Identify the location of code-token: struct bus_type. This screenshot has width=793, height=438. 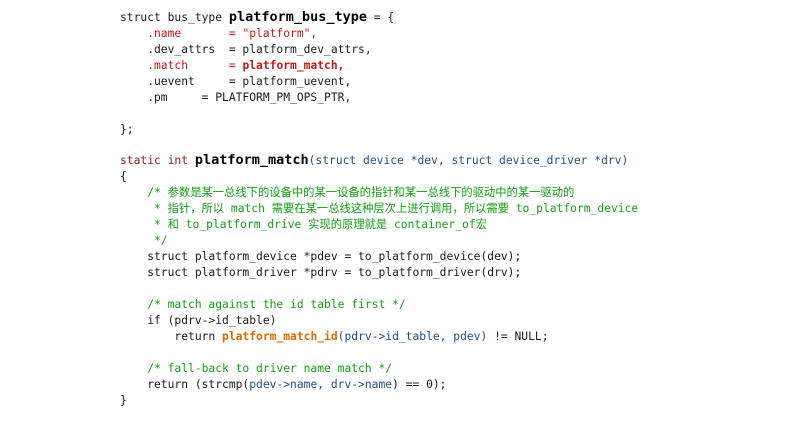
(174, 17).